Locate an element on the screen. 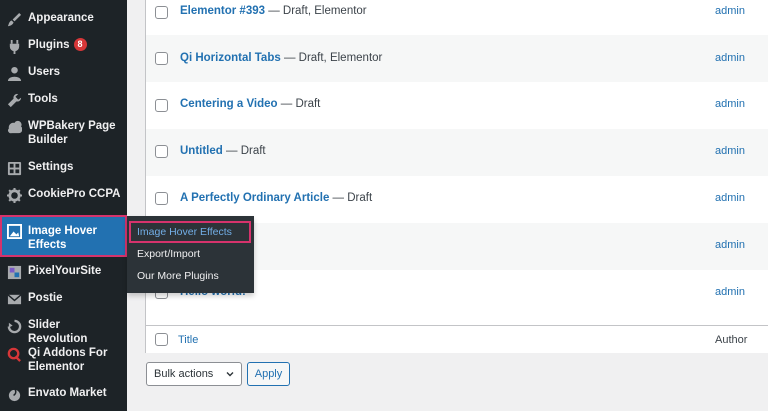 The image size is (768, 411). sidebar-item-envato-market: Envato Market is located at coordinates (63, 393).